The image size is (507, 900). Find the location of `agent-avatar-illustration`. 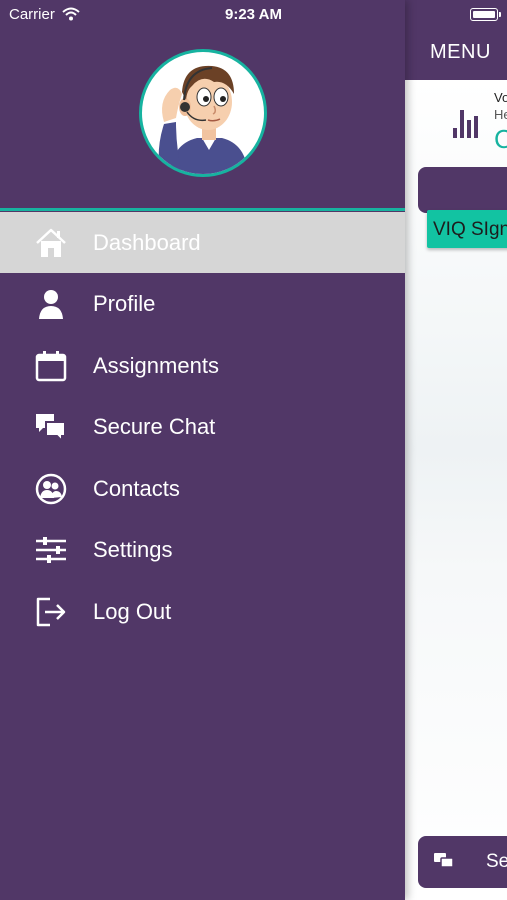

agent-avatar-illustration is located at coordinates (203, 119).